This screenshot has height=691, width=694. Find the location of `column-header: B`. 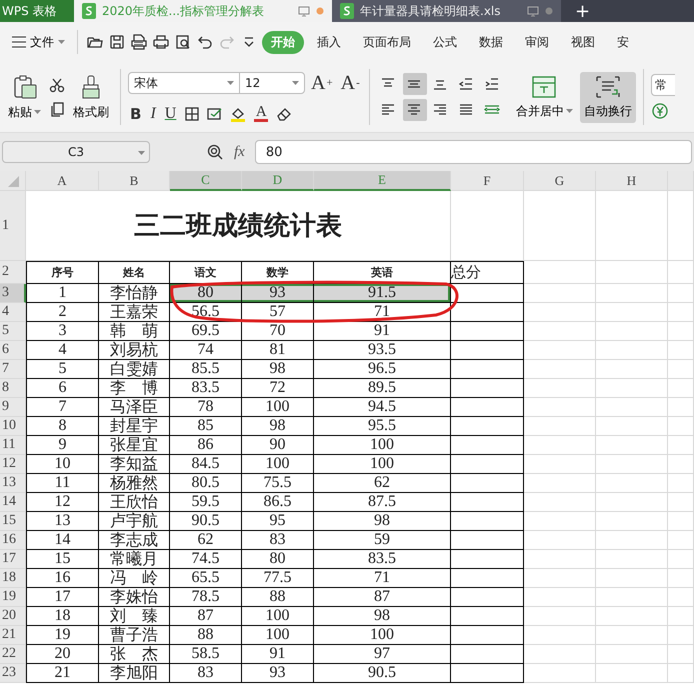

column-header: B is located at coordinates (134, 181).